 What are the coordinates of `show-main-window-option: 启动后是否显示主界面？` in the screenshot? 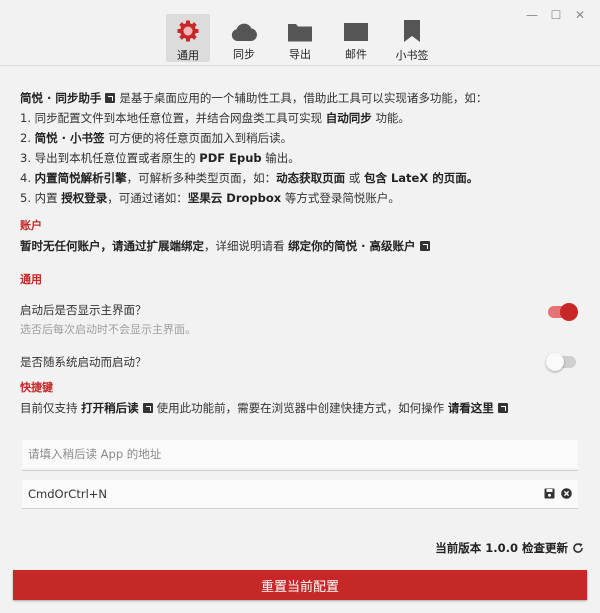 It's located at (300, 310).